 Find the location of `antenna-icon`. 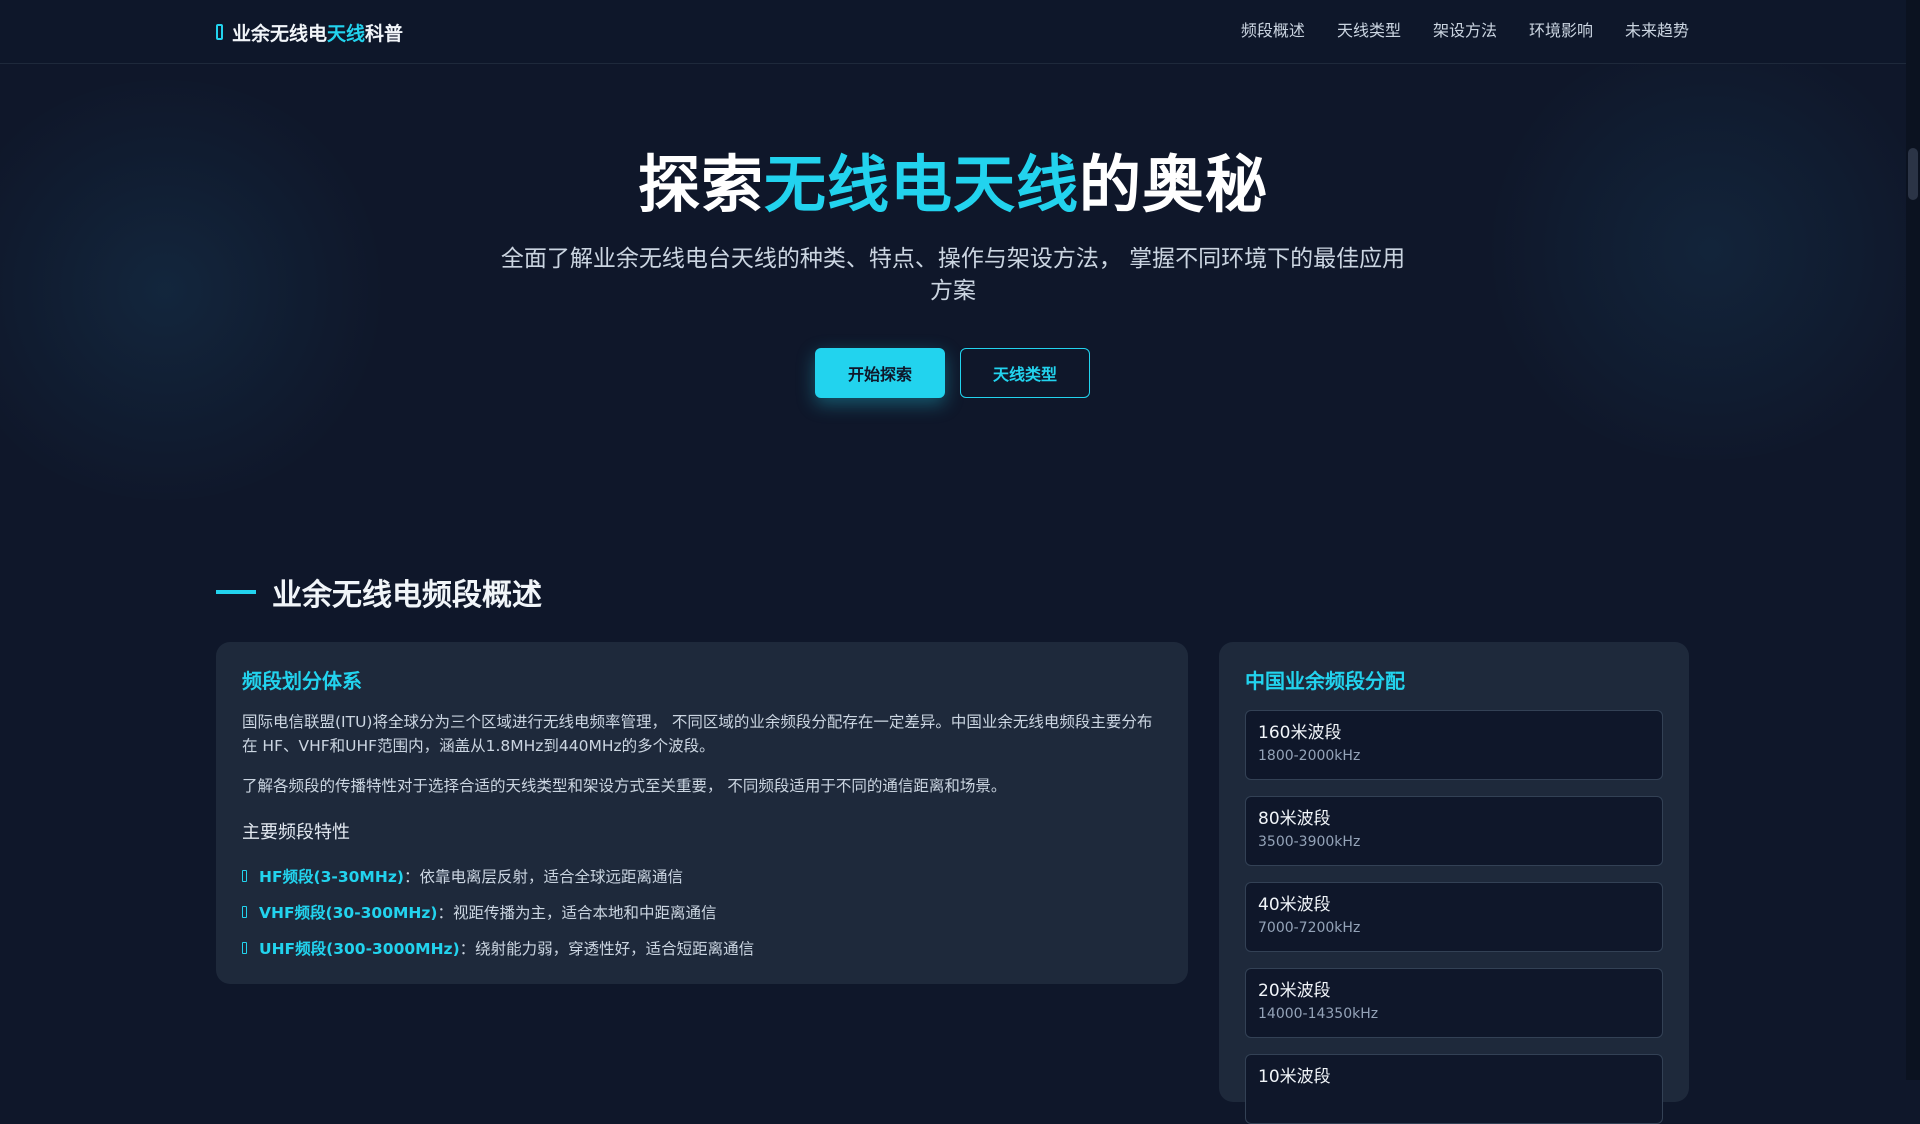

antenna-icon is located at coordinates (219, 32).